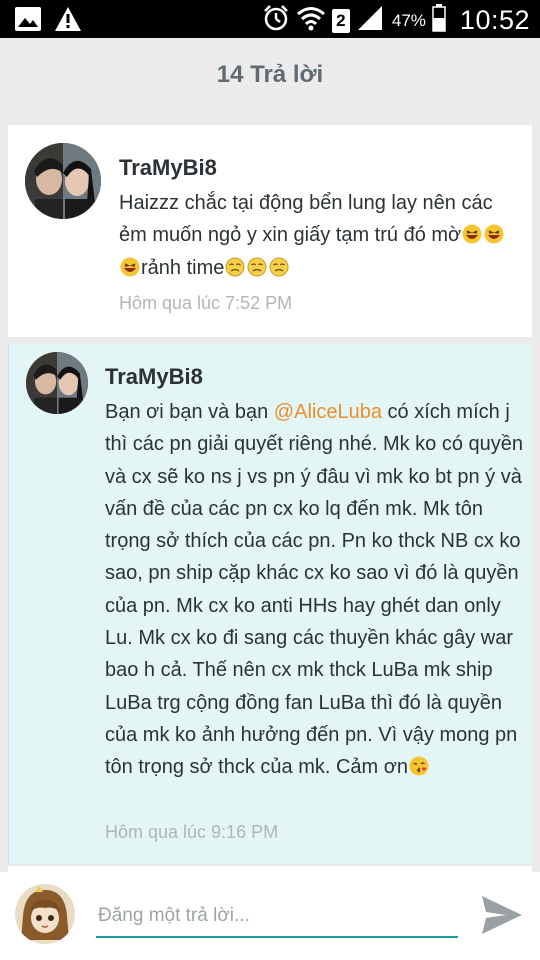 The width and height of the screenshot is (540, 960). Describe the element at coordinates (192, 832) in the screenshot. I see `comment-timestamp: Hôm qua lúc 9:16 PM` at that location.